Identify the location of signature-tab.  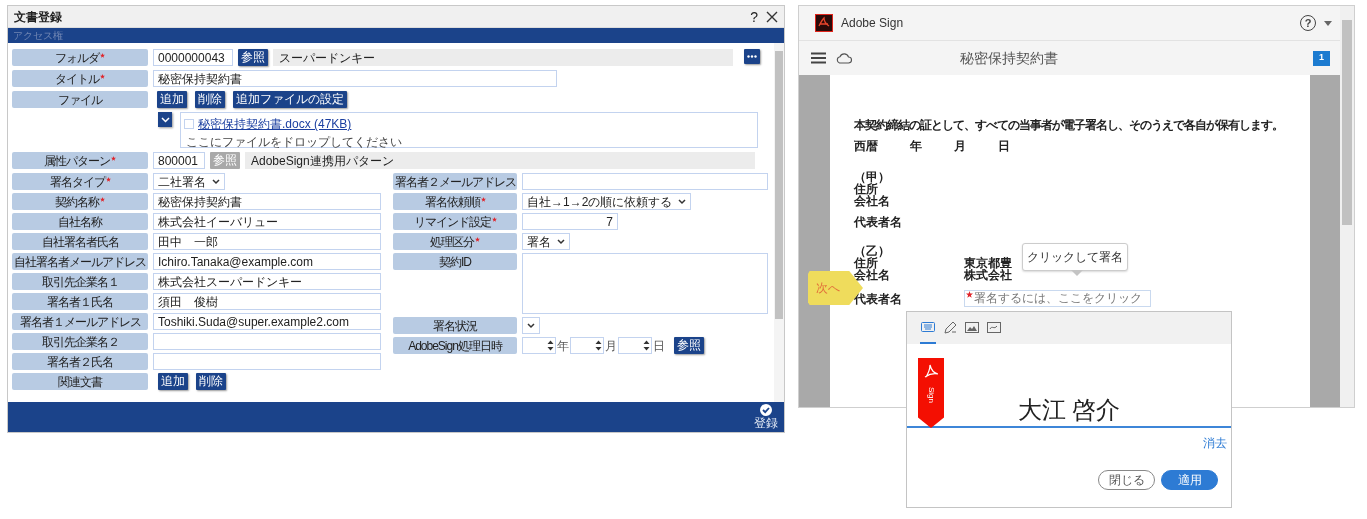
(928, 332).